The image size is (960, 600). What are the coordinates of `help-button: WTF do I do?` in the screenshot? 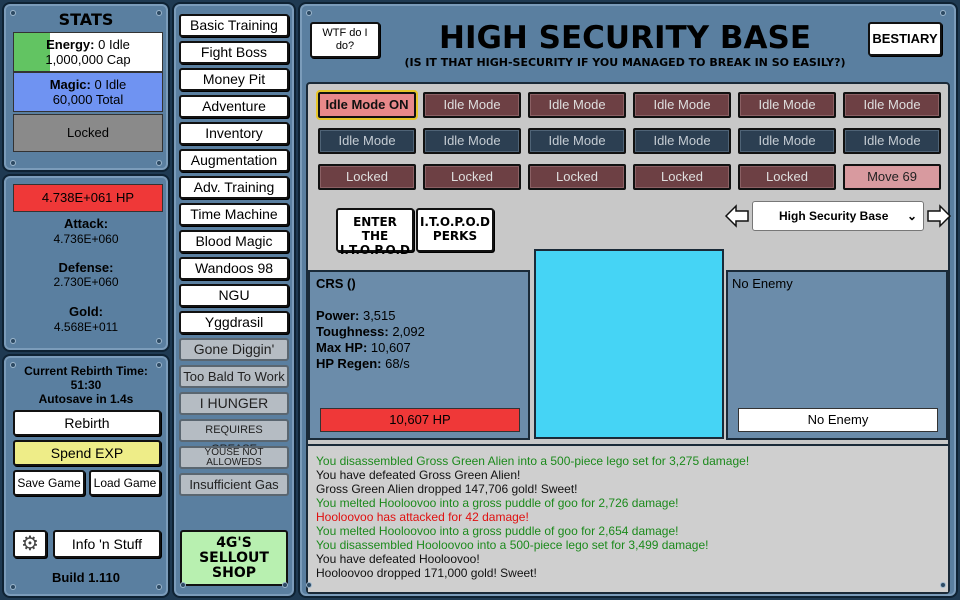 It's located at (345, 40).